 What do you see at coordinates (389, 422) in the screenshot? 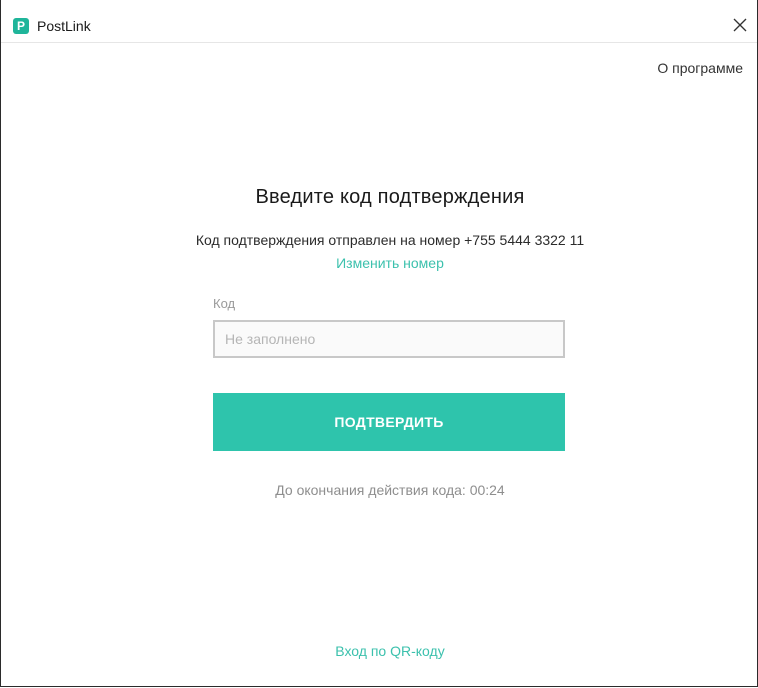
I see `confirm-button: ПОДТВЕРДИТЬ` at bounding box center [389, 422].